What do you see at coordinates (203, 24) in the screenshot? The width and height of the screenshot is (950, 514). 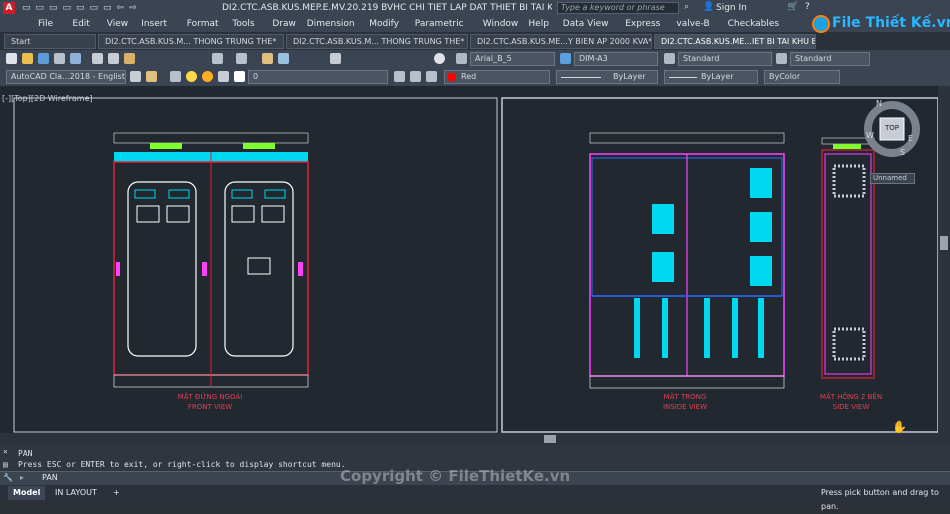 I see `menu-item-format: Format` at bounding box center [203, 24].